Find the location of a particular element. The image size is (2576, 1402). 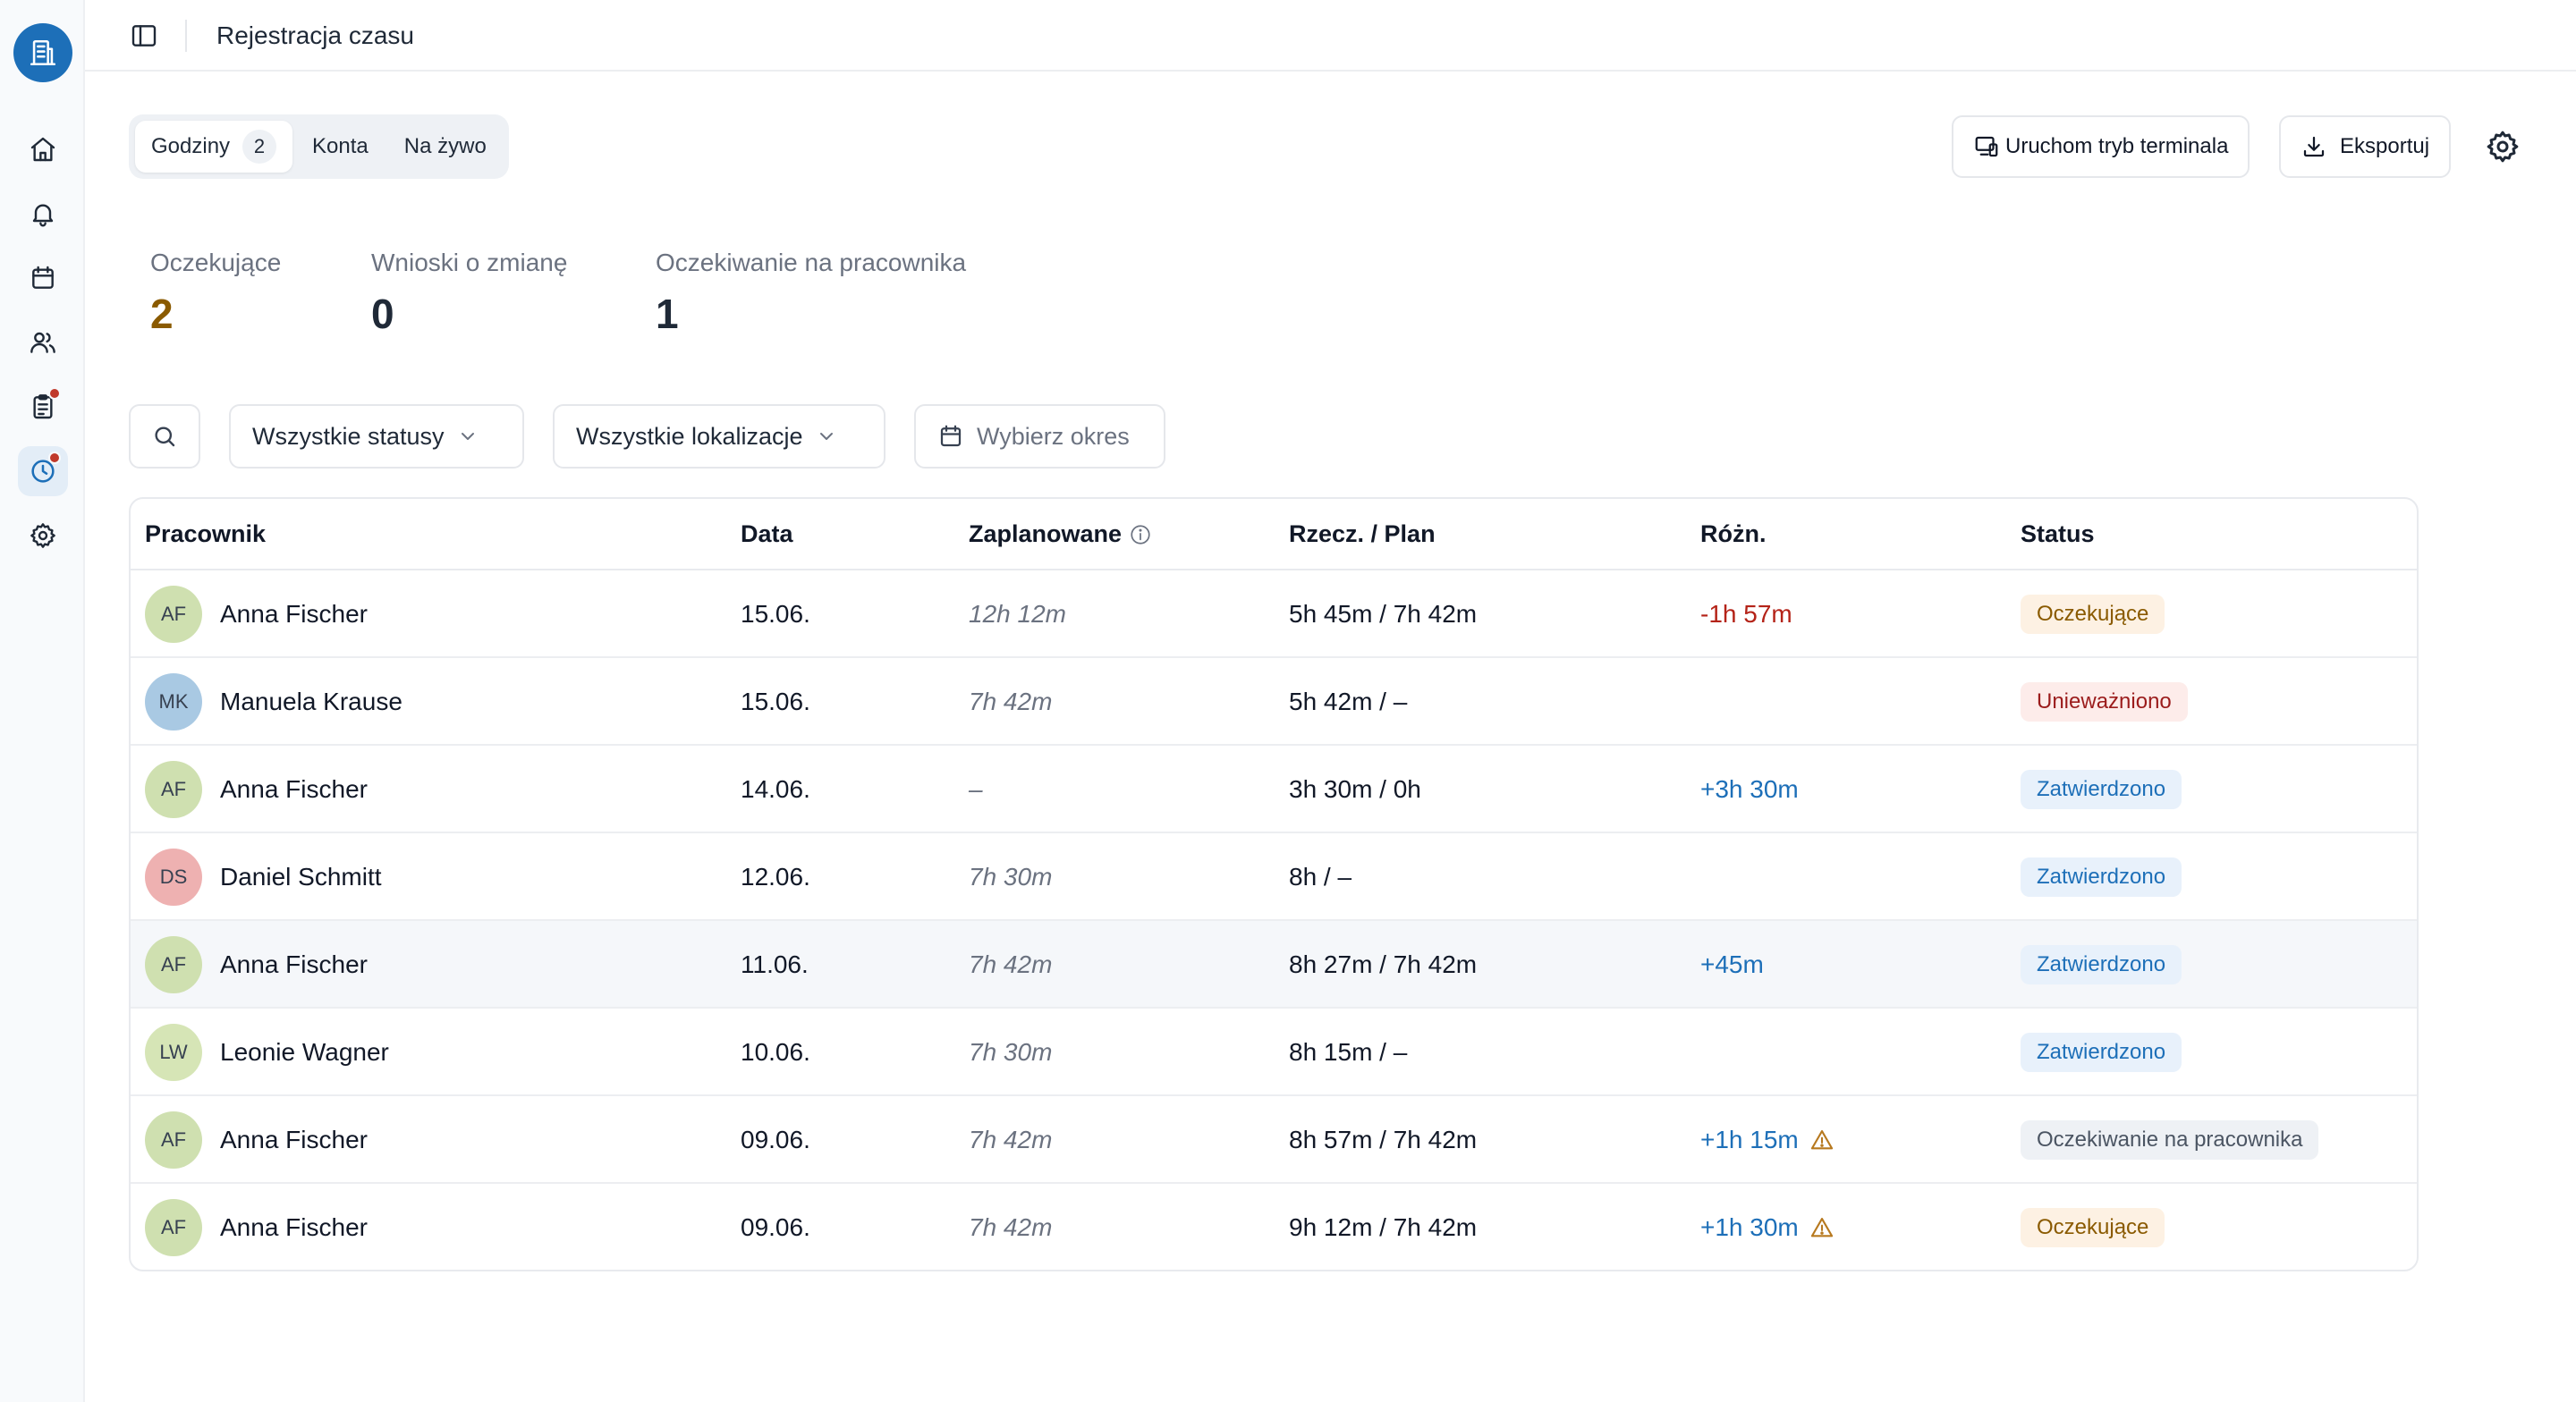

sidebar-item-tasks is located at coordinates (43, 407).